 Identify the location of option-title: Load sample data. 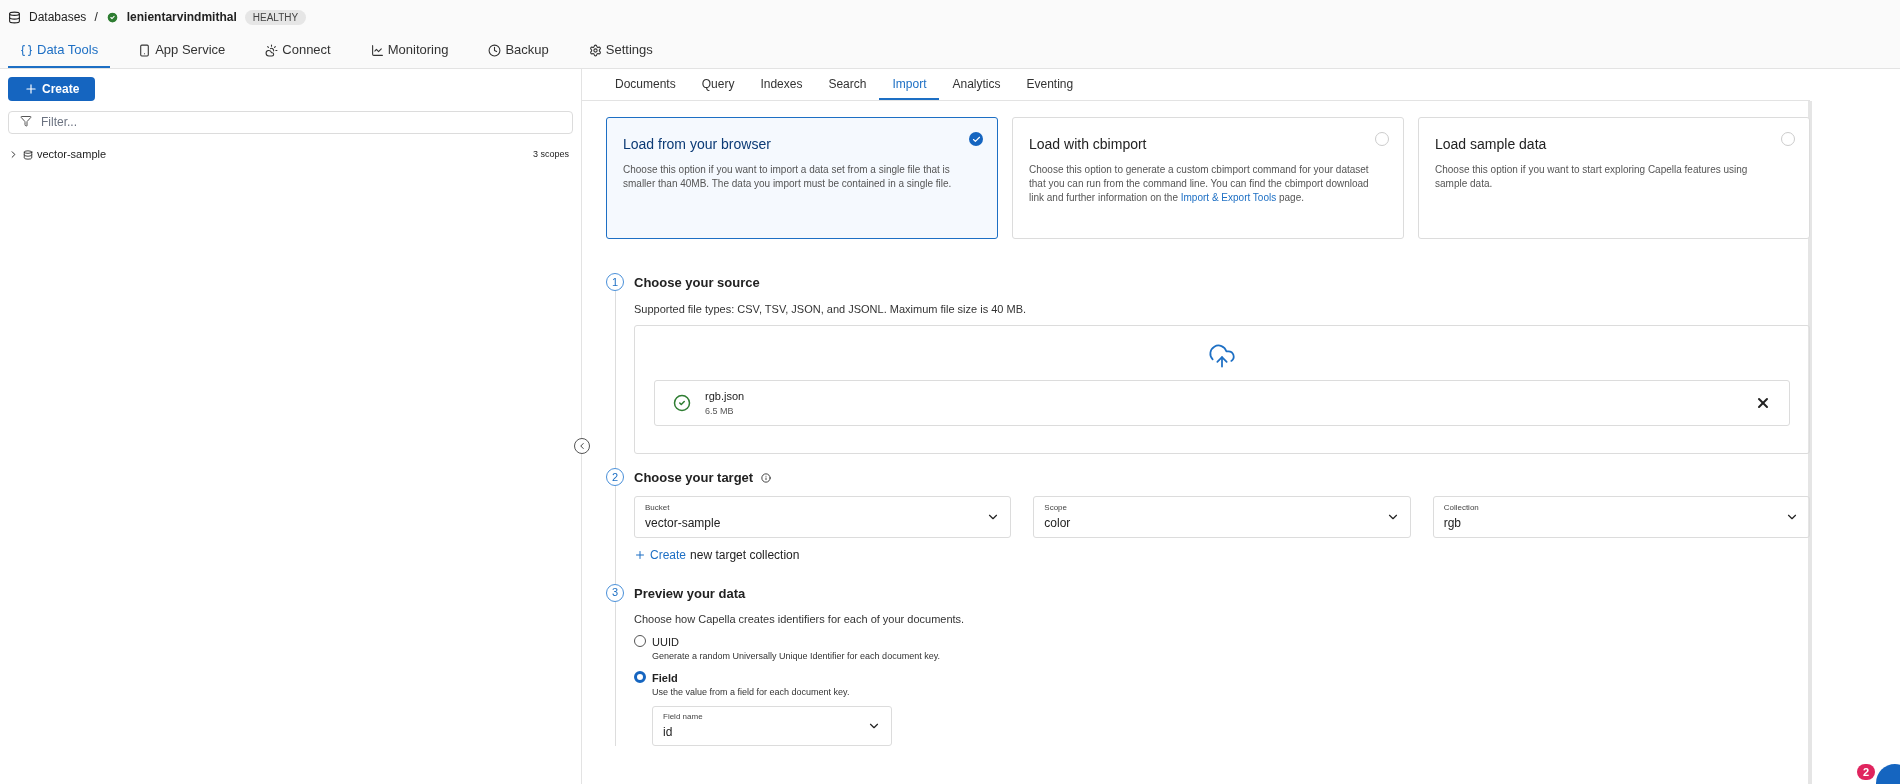
(1491, 144).